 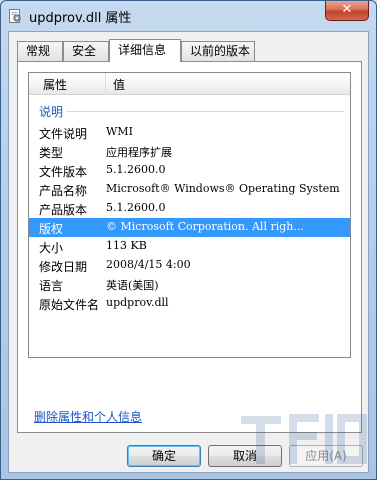 What do you see at coordinates (223, 188) in the screenshot?
I see `property-value: Microsoft® Windows® Operating System` at bounding box center [223, 188].